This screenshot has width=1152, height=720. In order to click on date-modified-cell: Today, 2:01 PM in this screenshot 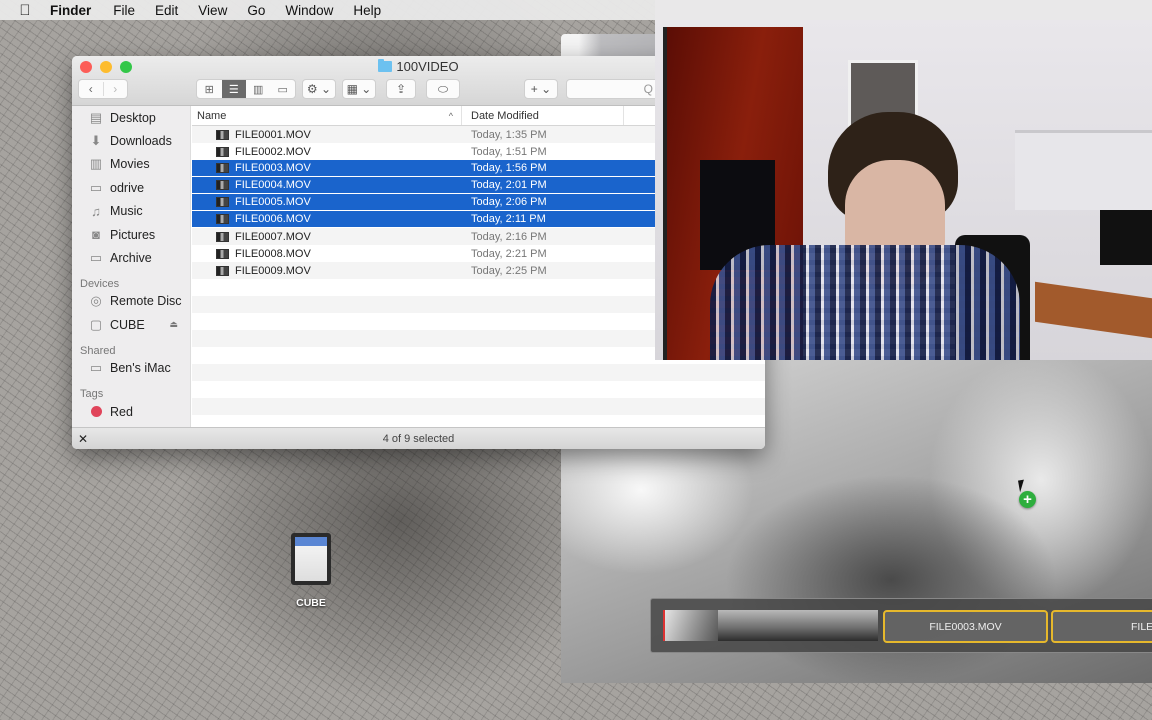, I will do `click(509, 185)`.